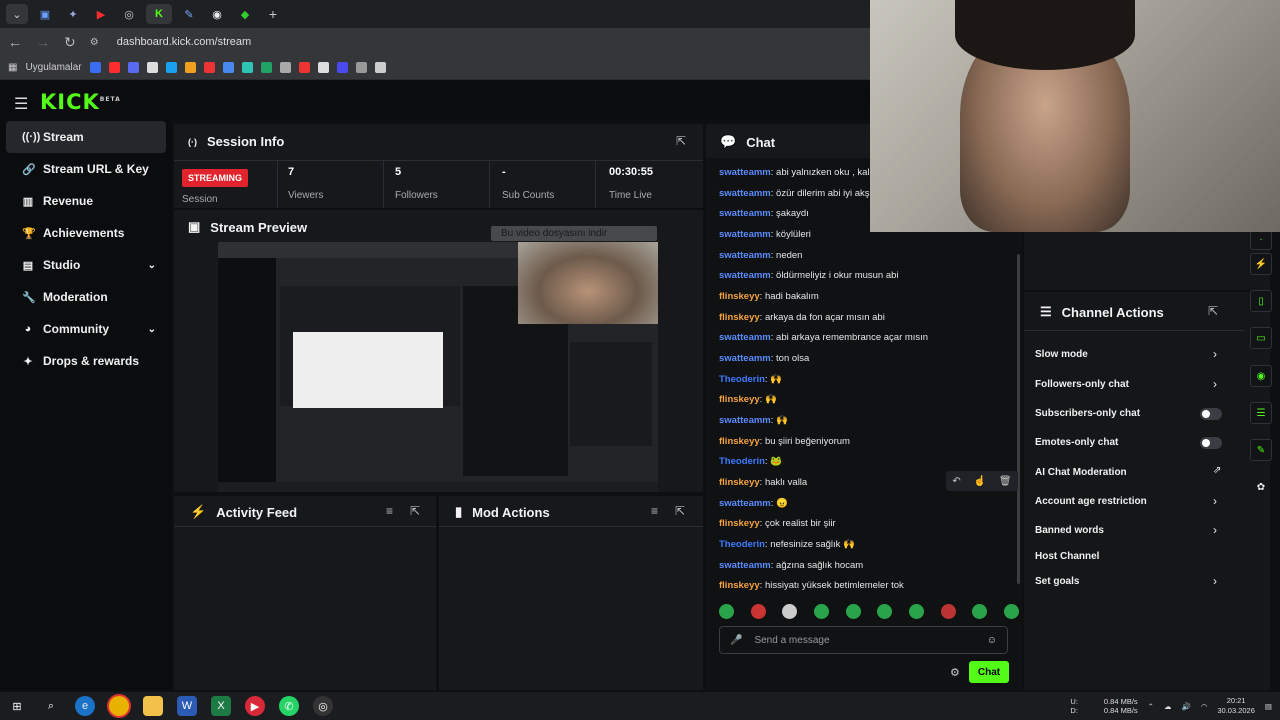 The height and width of the screenshot is (720, 1280). Describe the element at coordinates (129, 14) in the screenshot. I see `browser-tab: ◎` at that location.